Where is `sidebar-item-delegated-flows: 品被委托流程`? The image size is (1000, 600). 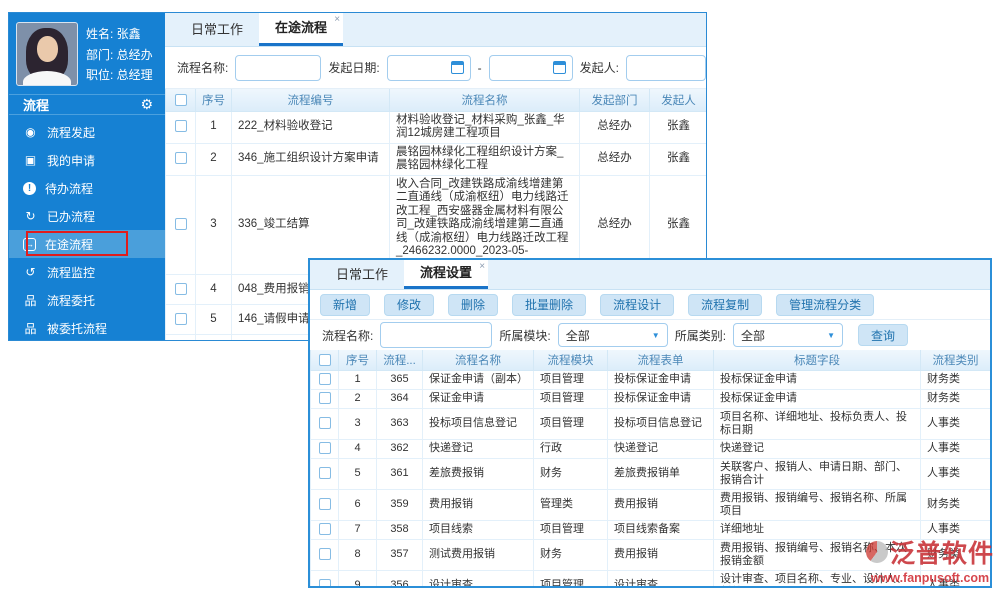 sidebar-item-delegated-flows: 品被委托流程 is located at coordinates (87, 328).